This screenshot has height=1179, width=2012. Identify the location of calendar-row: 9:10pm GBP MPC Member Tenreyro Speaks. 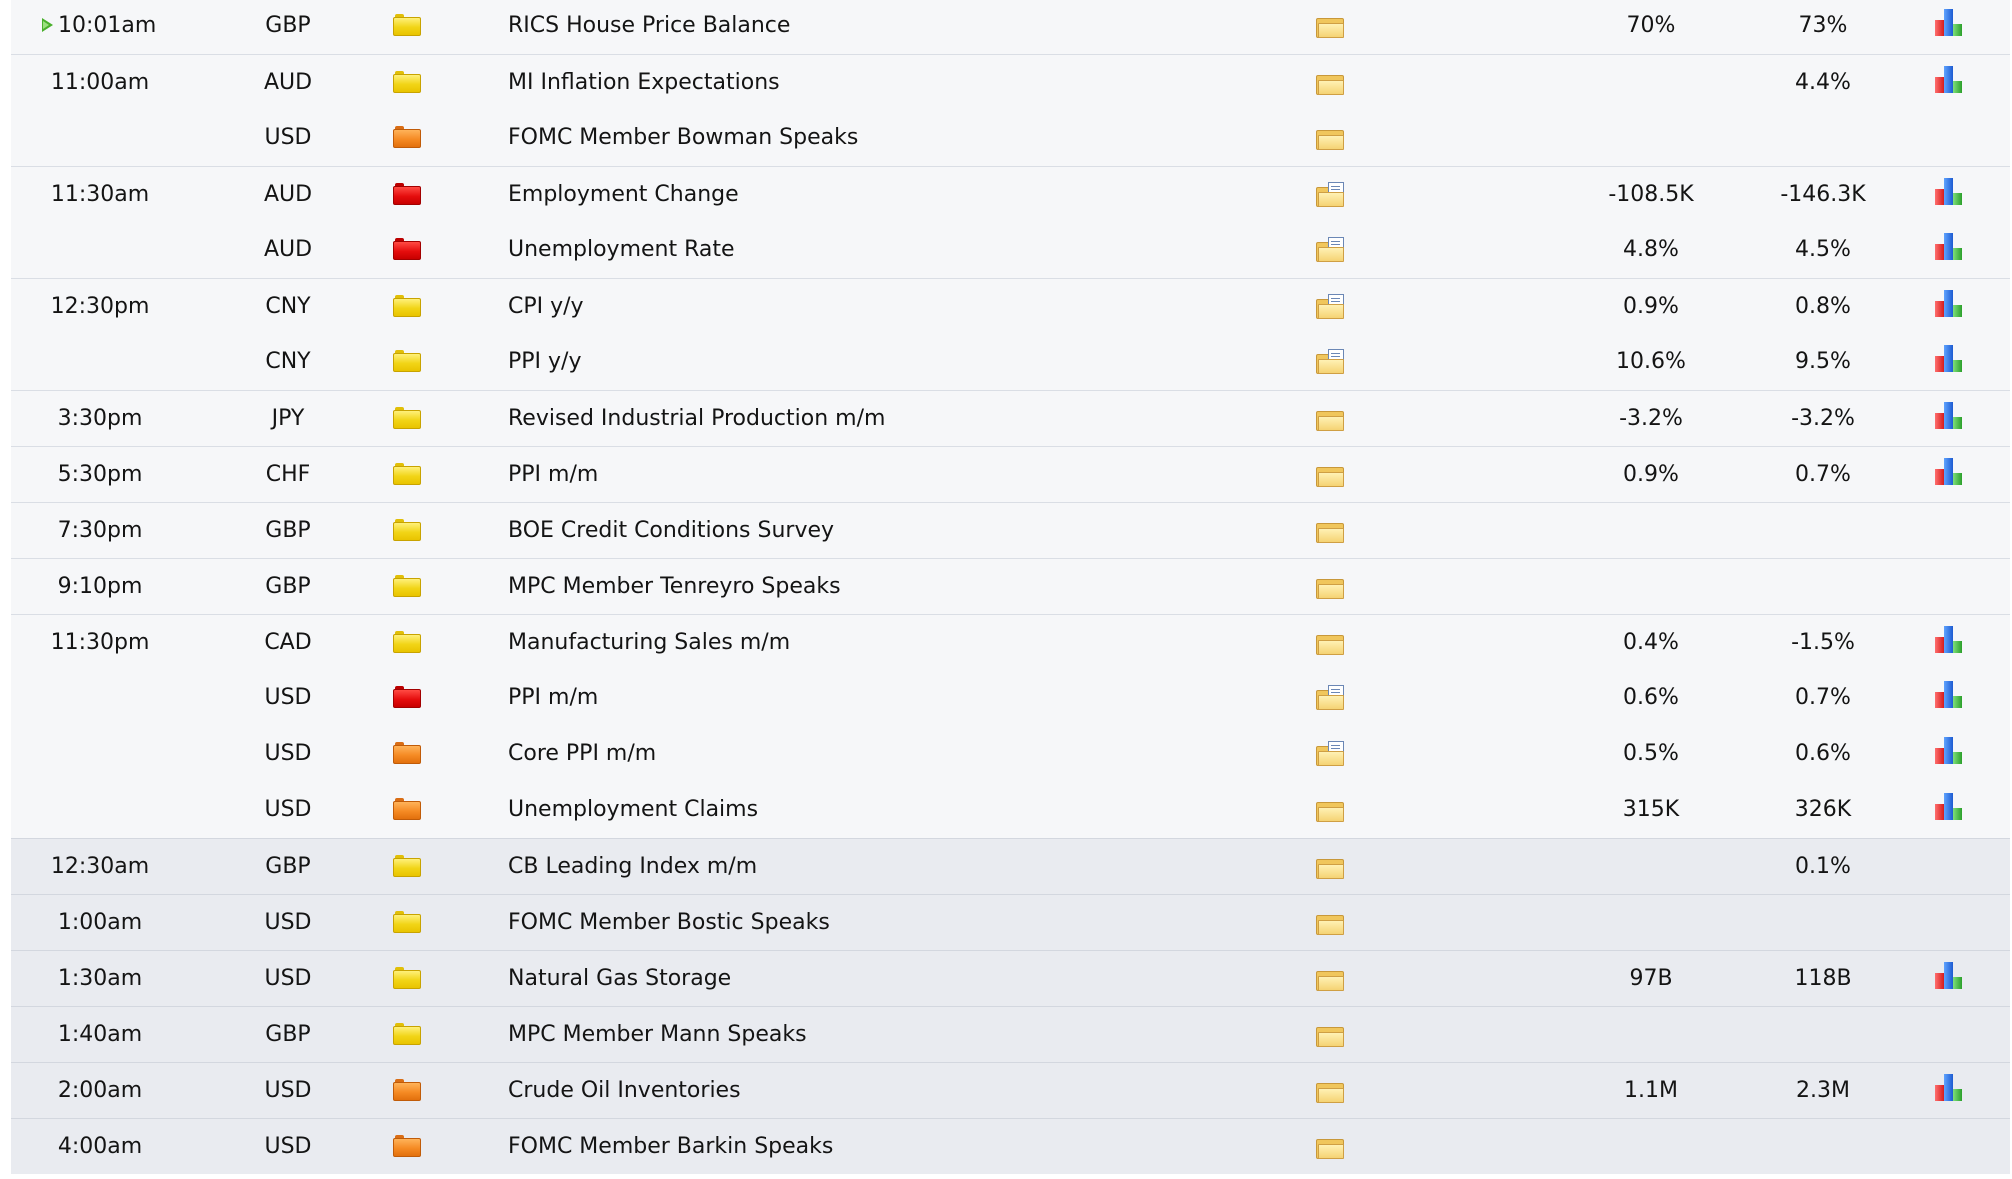
(1010, 586).